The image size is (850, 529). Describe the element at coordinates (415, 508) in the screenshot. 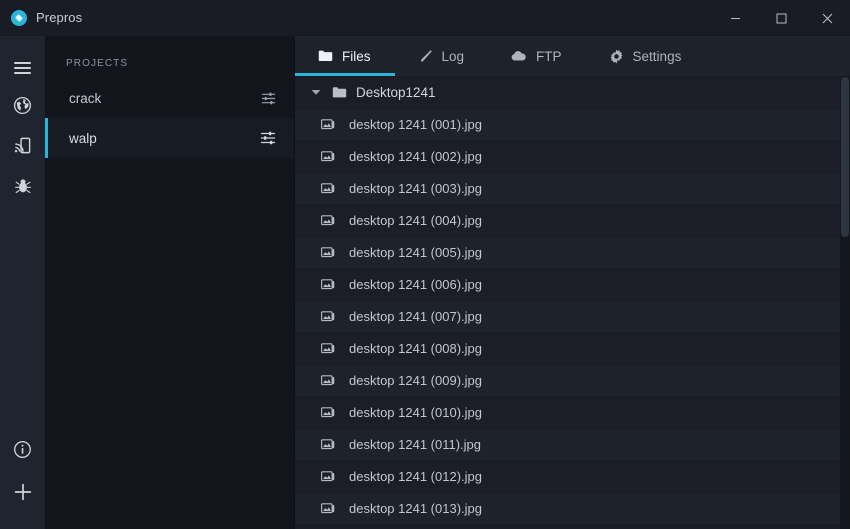

I see `file-name: desktop 1241 (013).jpg` at that location.